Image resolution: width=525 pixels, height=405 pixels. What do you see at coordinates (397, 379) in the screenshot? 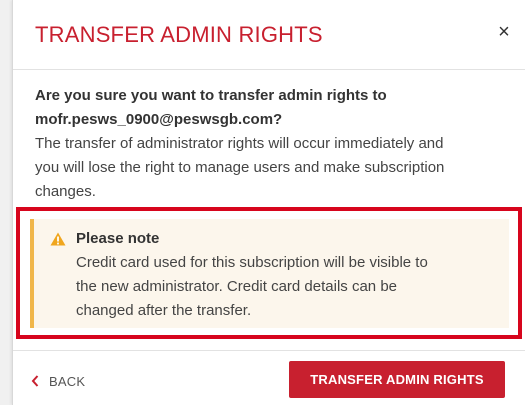
I see `transfer-admin-rights-button: TRANSFER ADMIN RIGHTS` at bounding box center [397, 379].